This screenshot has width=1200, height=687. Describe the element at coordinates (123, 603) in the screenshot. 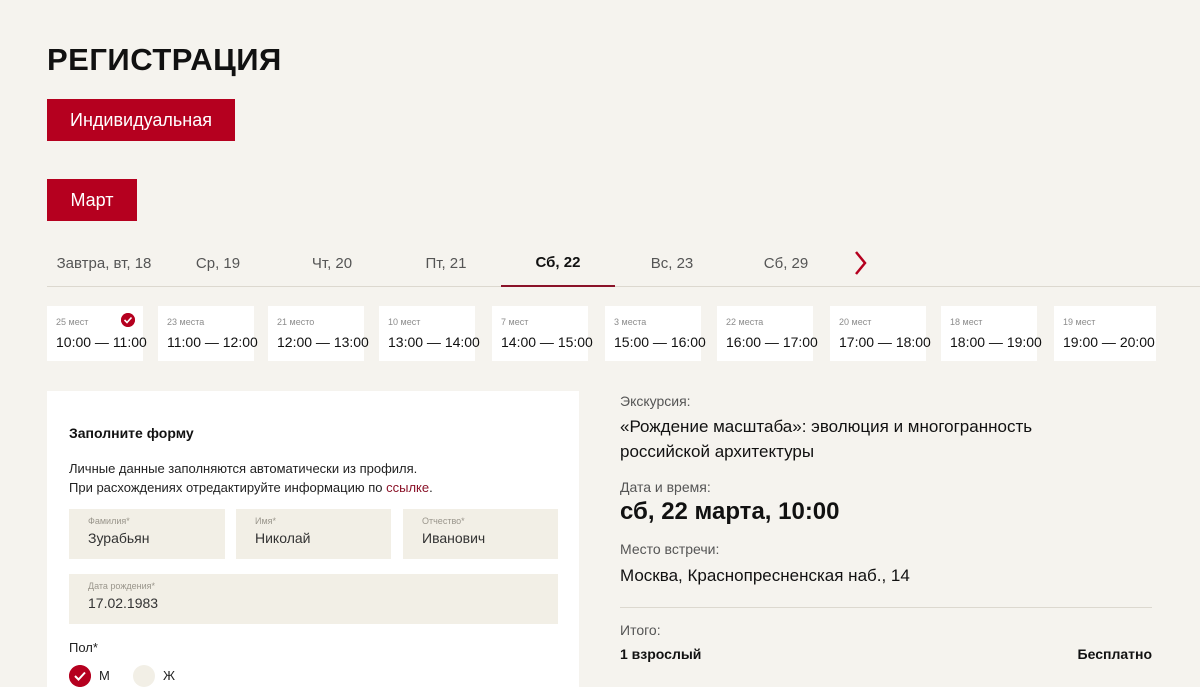

I see `field-value: 17.02.1983` at that location.